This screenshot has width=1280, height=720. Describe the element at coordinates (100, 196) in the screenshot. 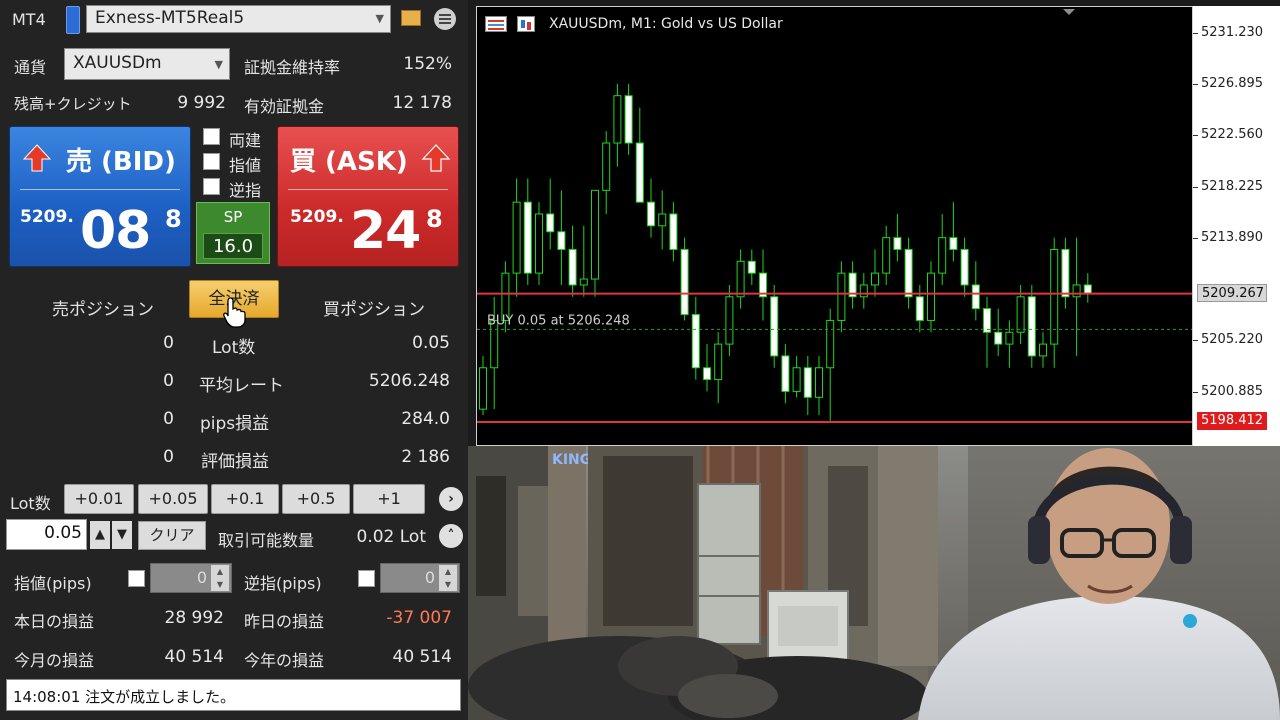

I see `sell-button: 売 (BID) 5209. 08 8` at that location.